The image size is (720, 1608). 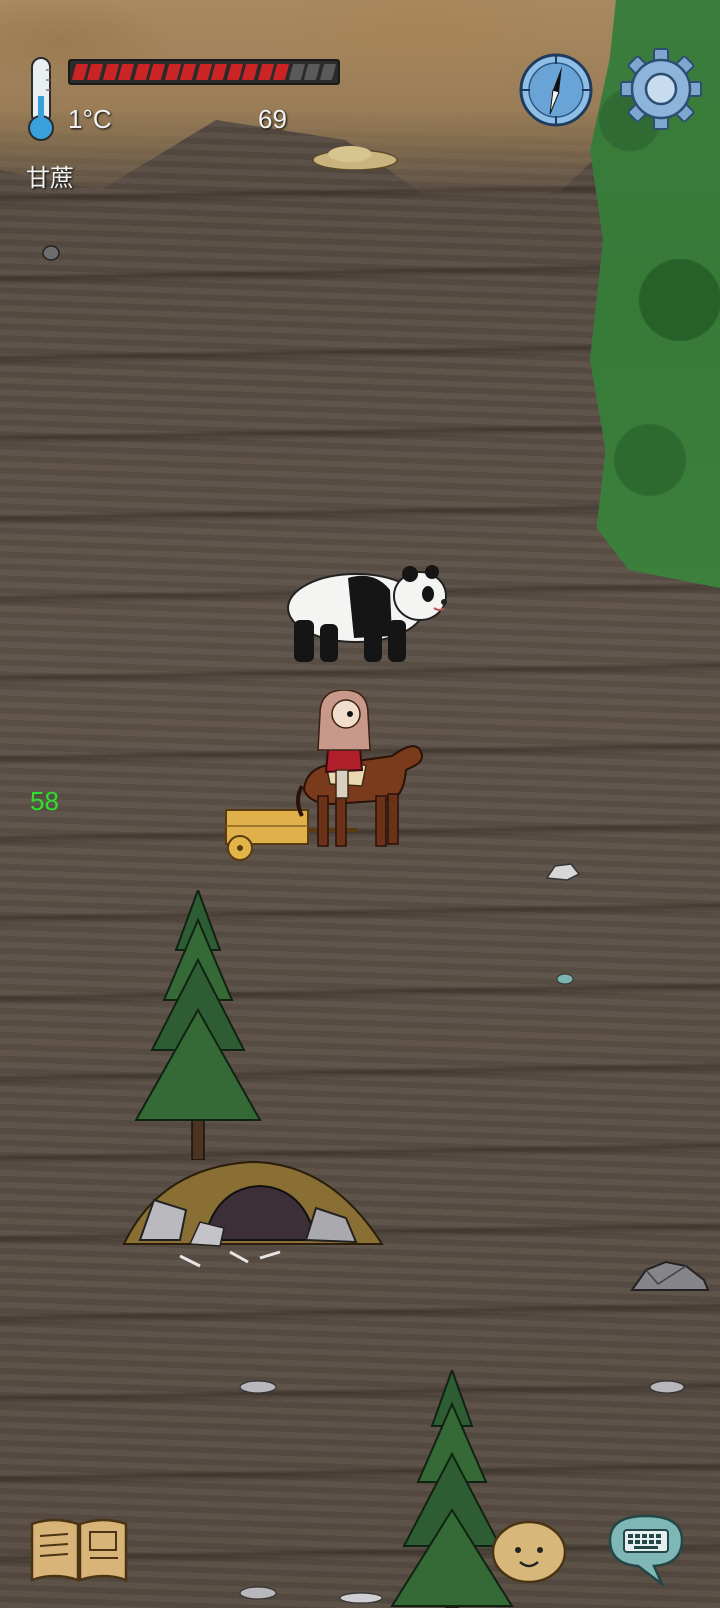 I want to click on panda, so click(x=369, y=612).